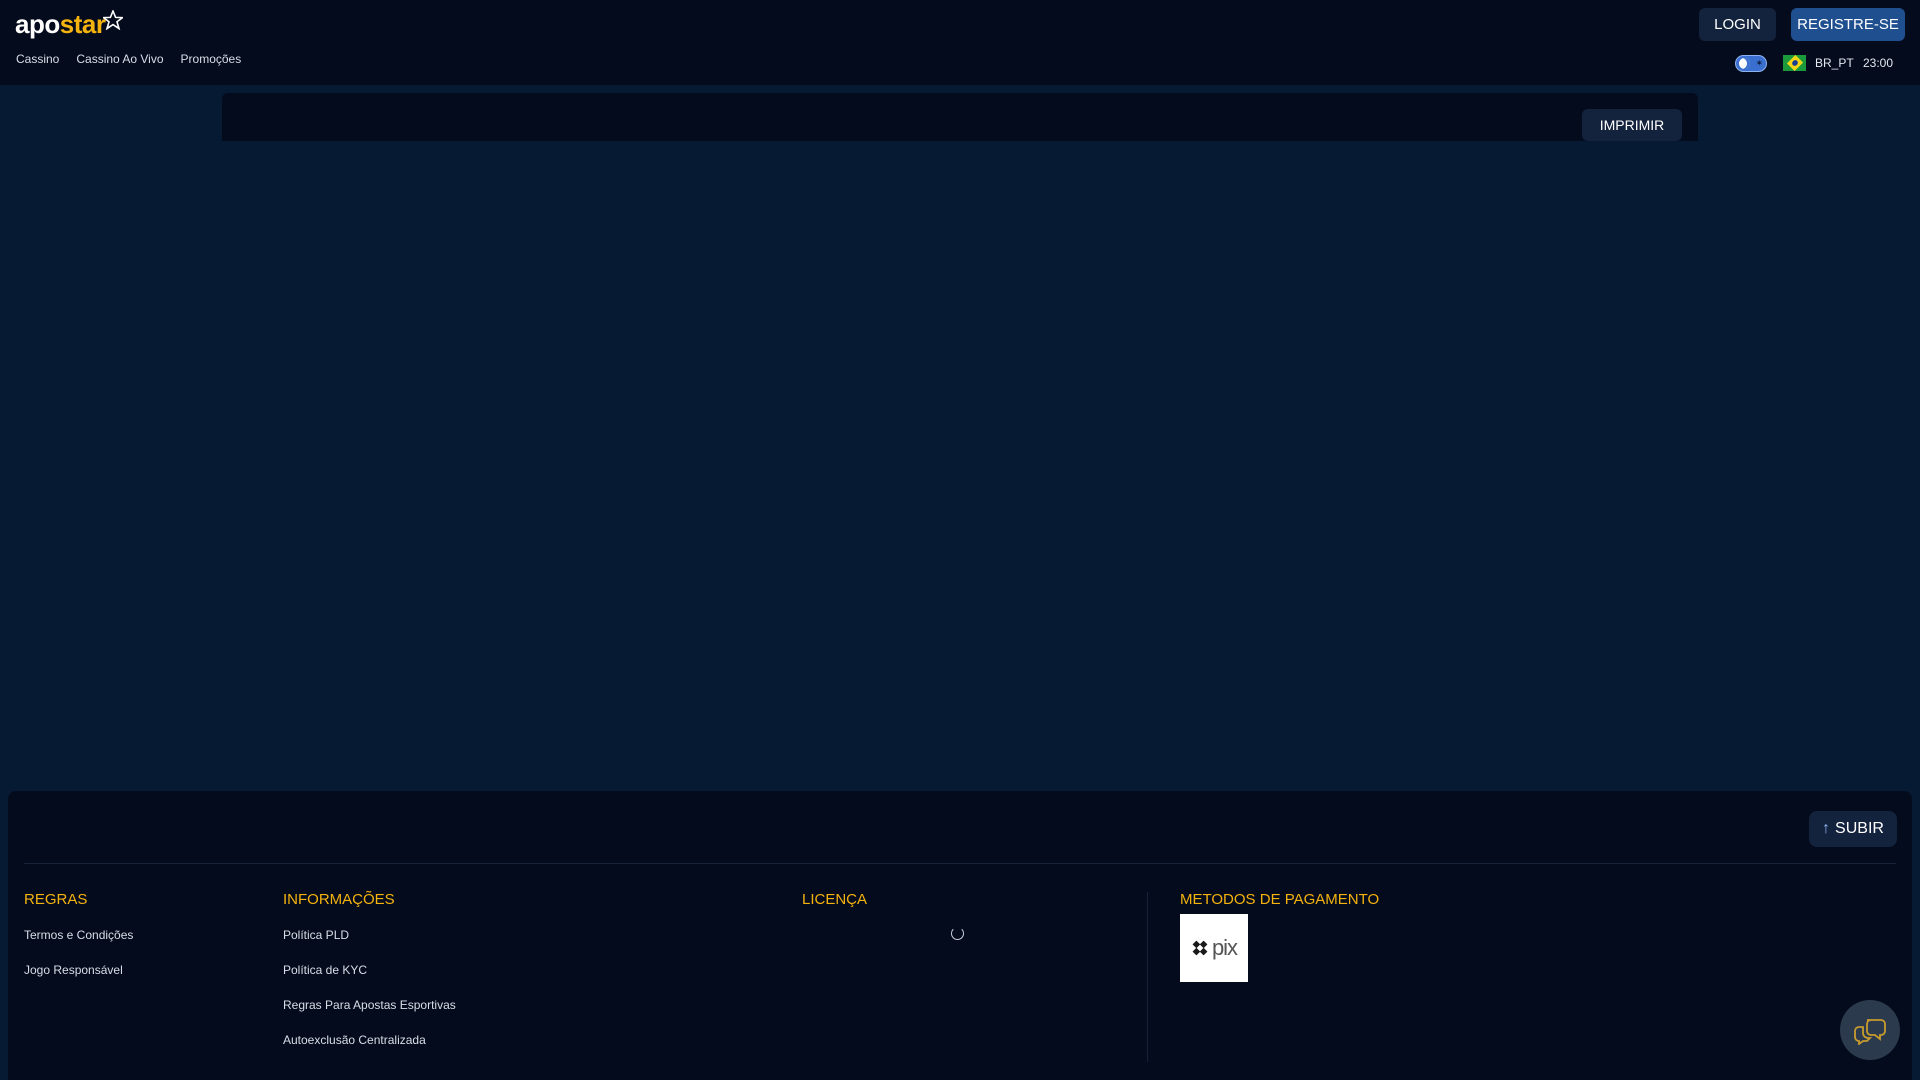  What do you see at coordinates (78, 935) in the screenshot?
I see `footer-link-terms: Termos e Condições` at bounding box center [78, 935].